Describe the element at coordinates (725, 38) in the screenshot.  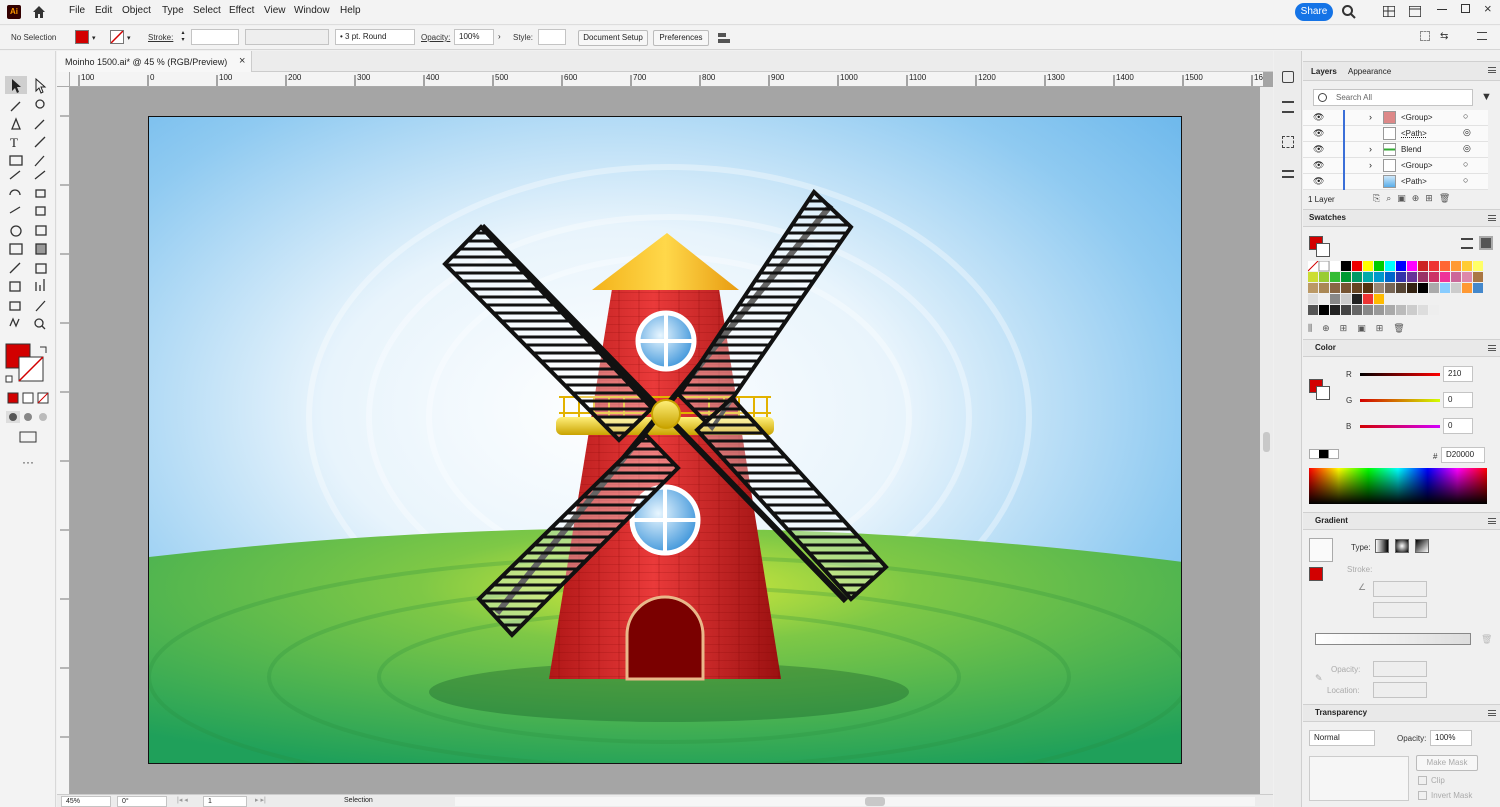
I see `align-icon` at that location.